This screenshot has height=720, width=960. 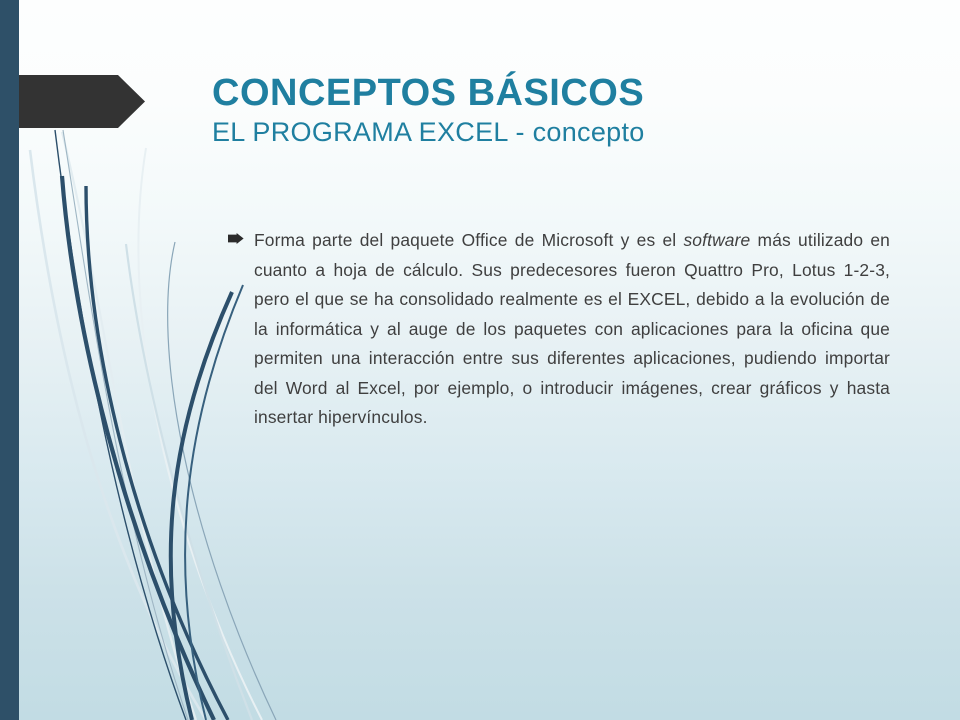 What do you see at coordinates (428, 132) in the screenshot?
I see `page-subtitle: EL PROGRAMA EXCEL - concepto` at bounding box center [428, 132].